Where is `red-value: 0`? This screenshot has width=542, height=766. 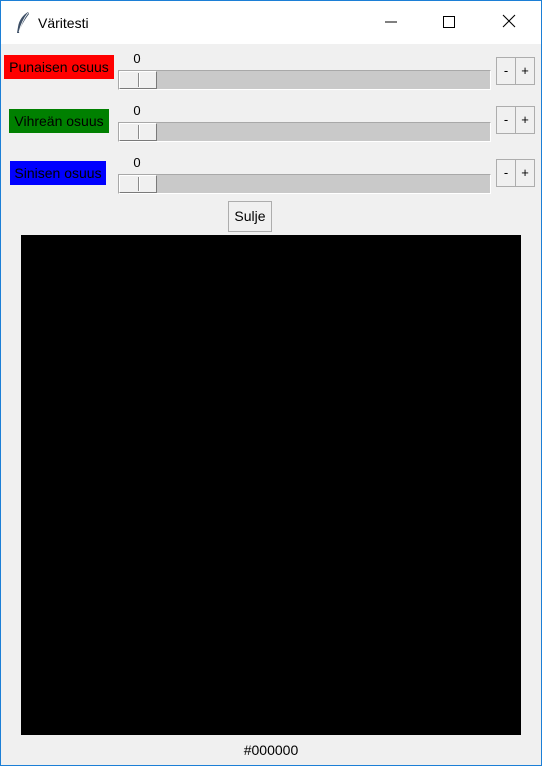
red-value: 0 is located at coordinates (137, 58).